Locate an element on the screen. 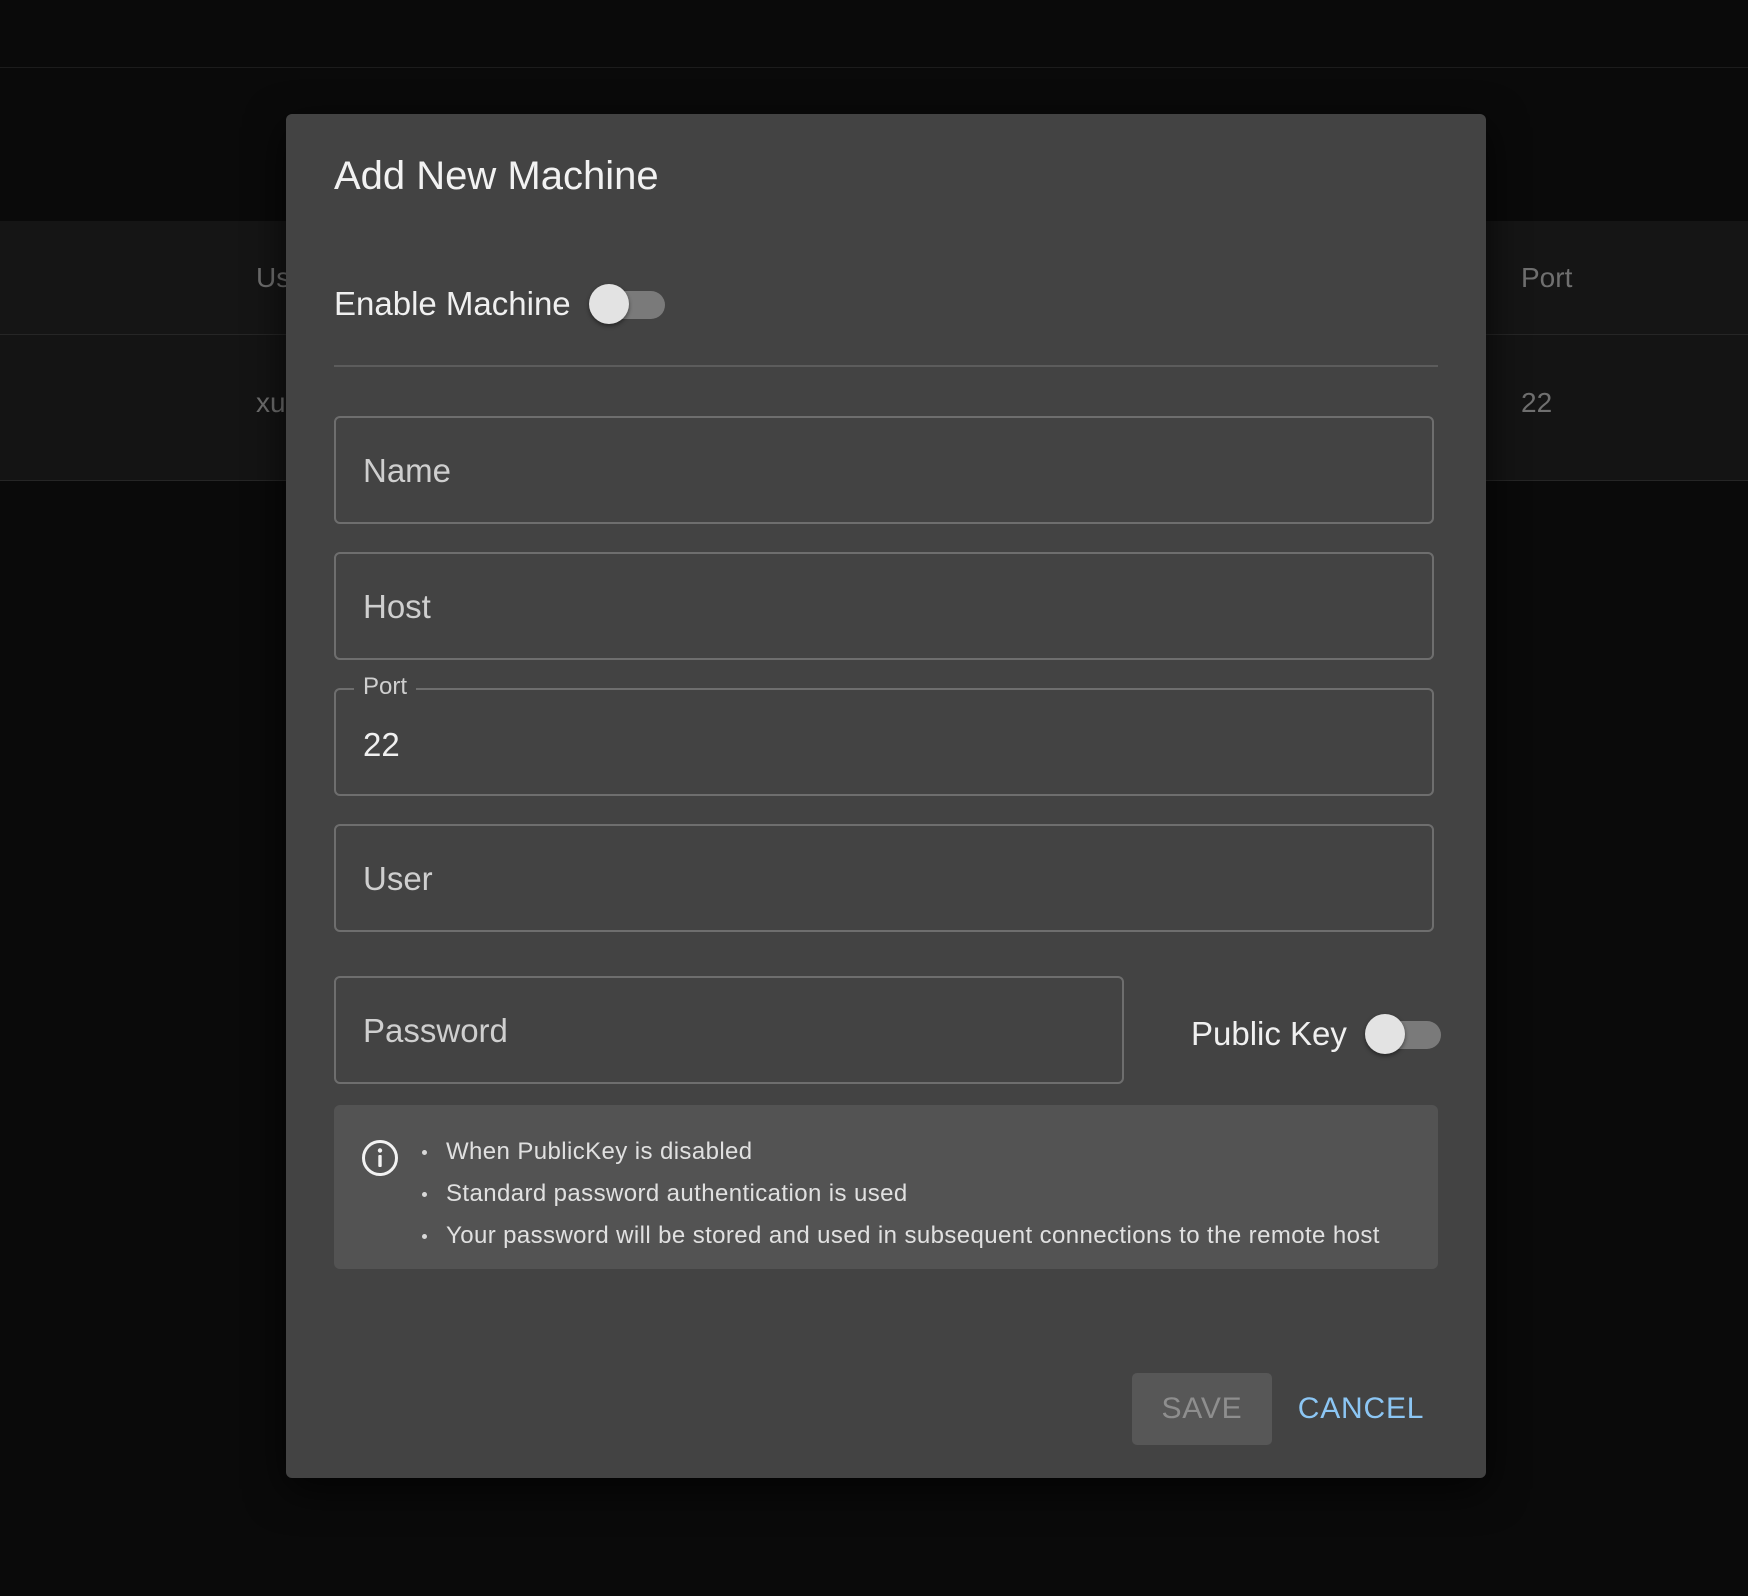 This screenshot has width=1748, height=1596. host-field: Host is located at coordinates (884, 606).